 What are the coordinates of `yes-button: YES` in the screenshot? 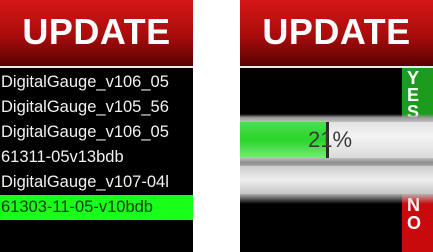 It's located at (417, 93).